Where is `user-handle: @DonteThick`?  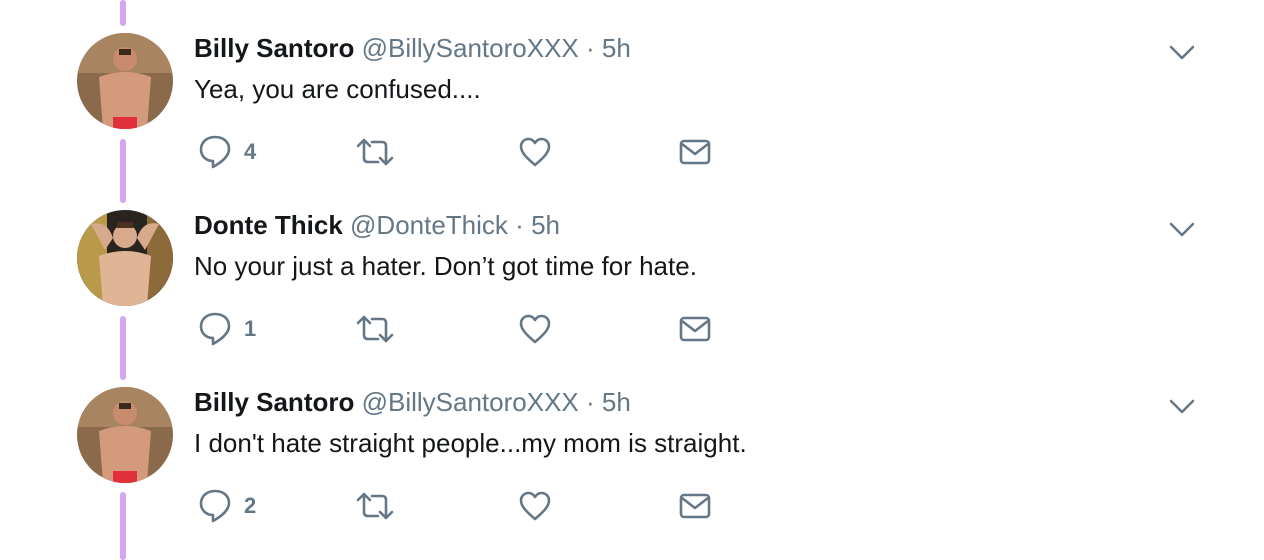 user-handle: @DonteThick is located at coordinates (429, 225).